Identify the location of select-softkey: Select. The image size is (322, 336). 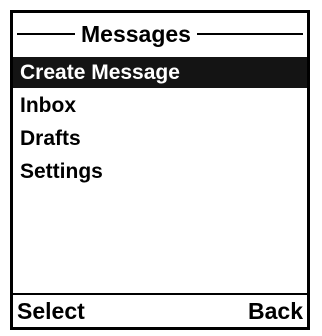
(49, 311).